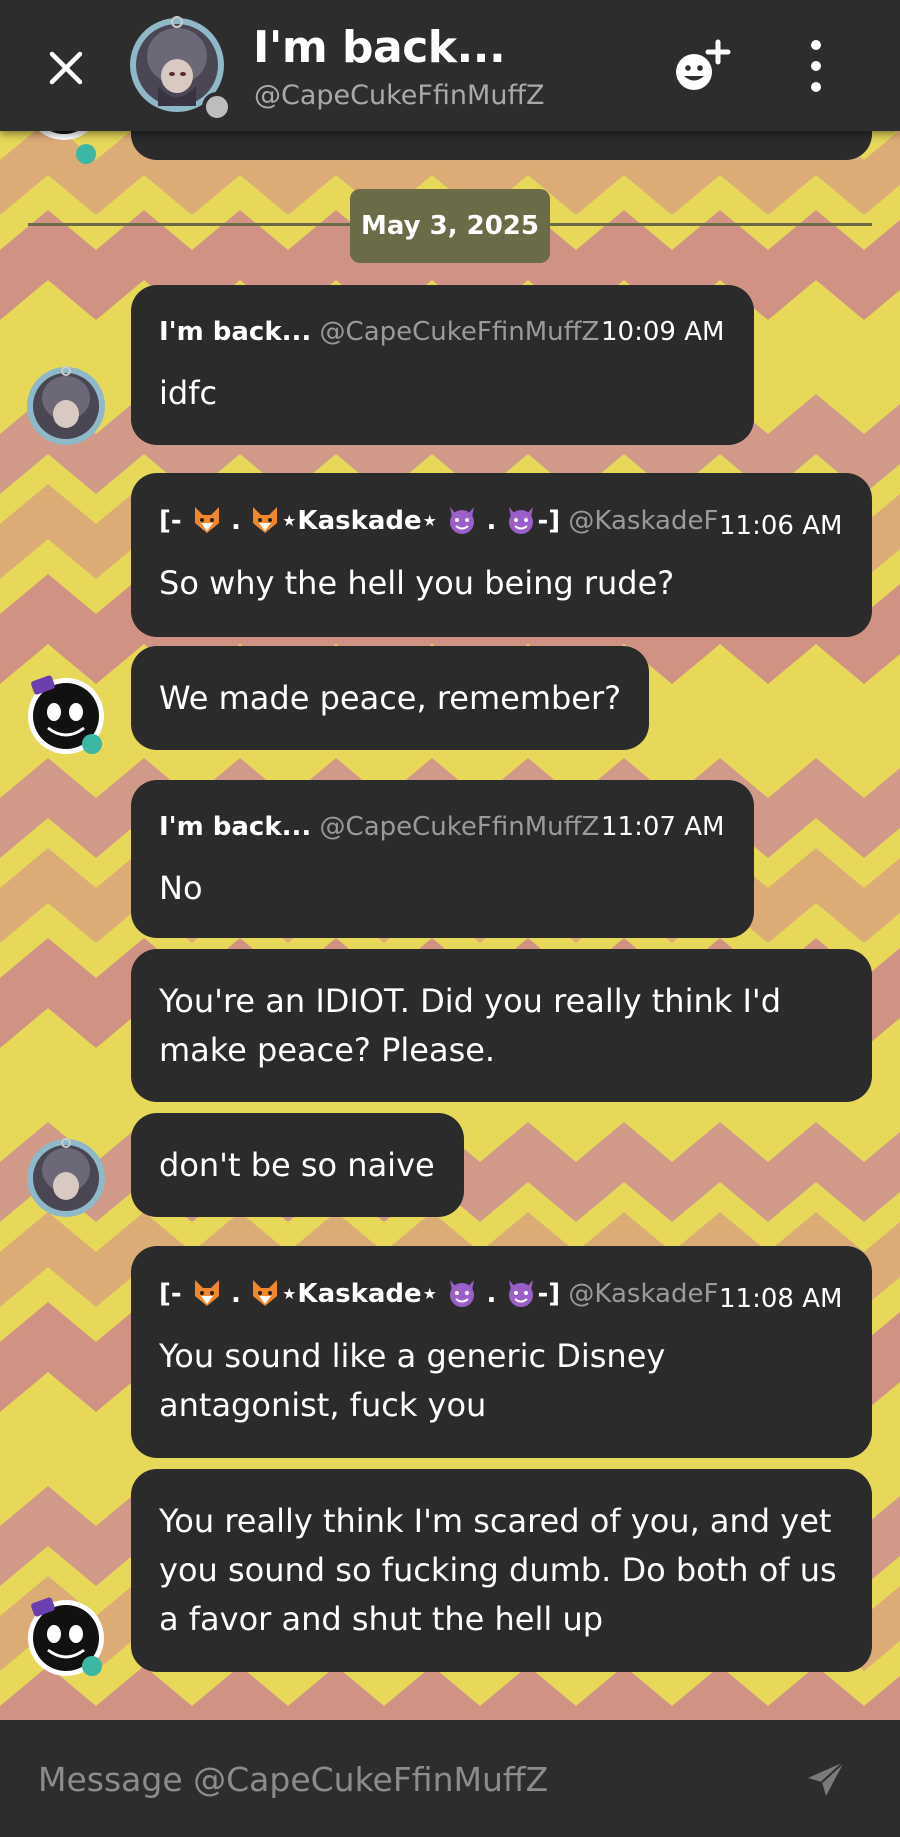  Describe the element at coordinates (399, 95) in the screenshot. I see `chat-handle: @CapeCukeFfinMuffZ` at that location.